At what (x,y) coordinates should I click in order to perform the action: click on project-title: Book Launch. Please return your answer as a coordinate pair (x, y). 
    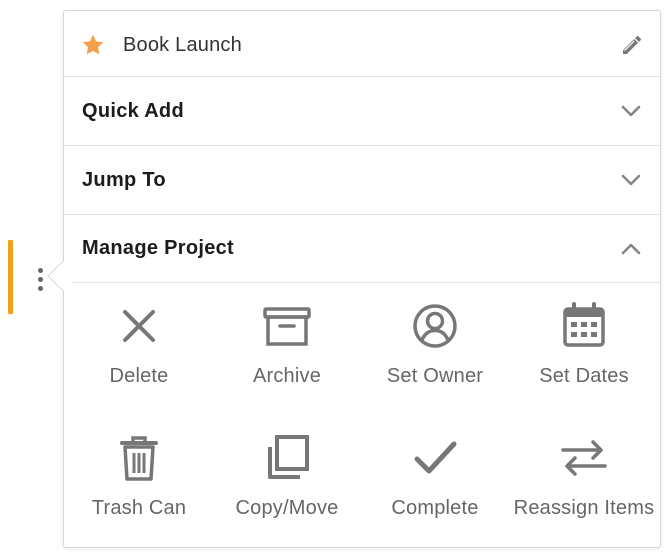
    Looking at the image, I should click on (182, 45).